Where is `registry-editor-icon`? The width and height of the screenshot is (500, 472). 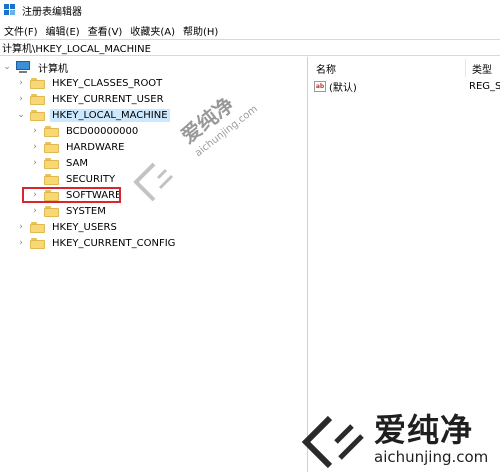 registry-editor-icon is located at coordinates (10, 10).